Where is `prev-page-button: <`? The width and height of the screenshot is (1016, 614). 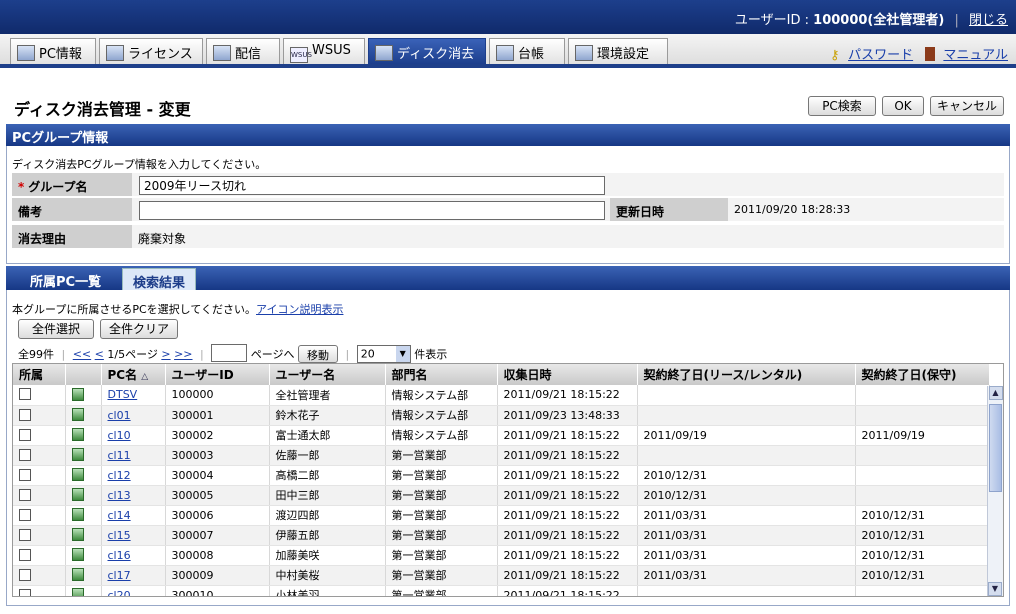 prev-page-button: < is located at coordinates (99, 354).